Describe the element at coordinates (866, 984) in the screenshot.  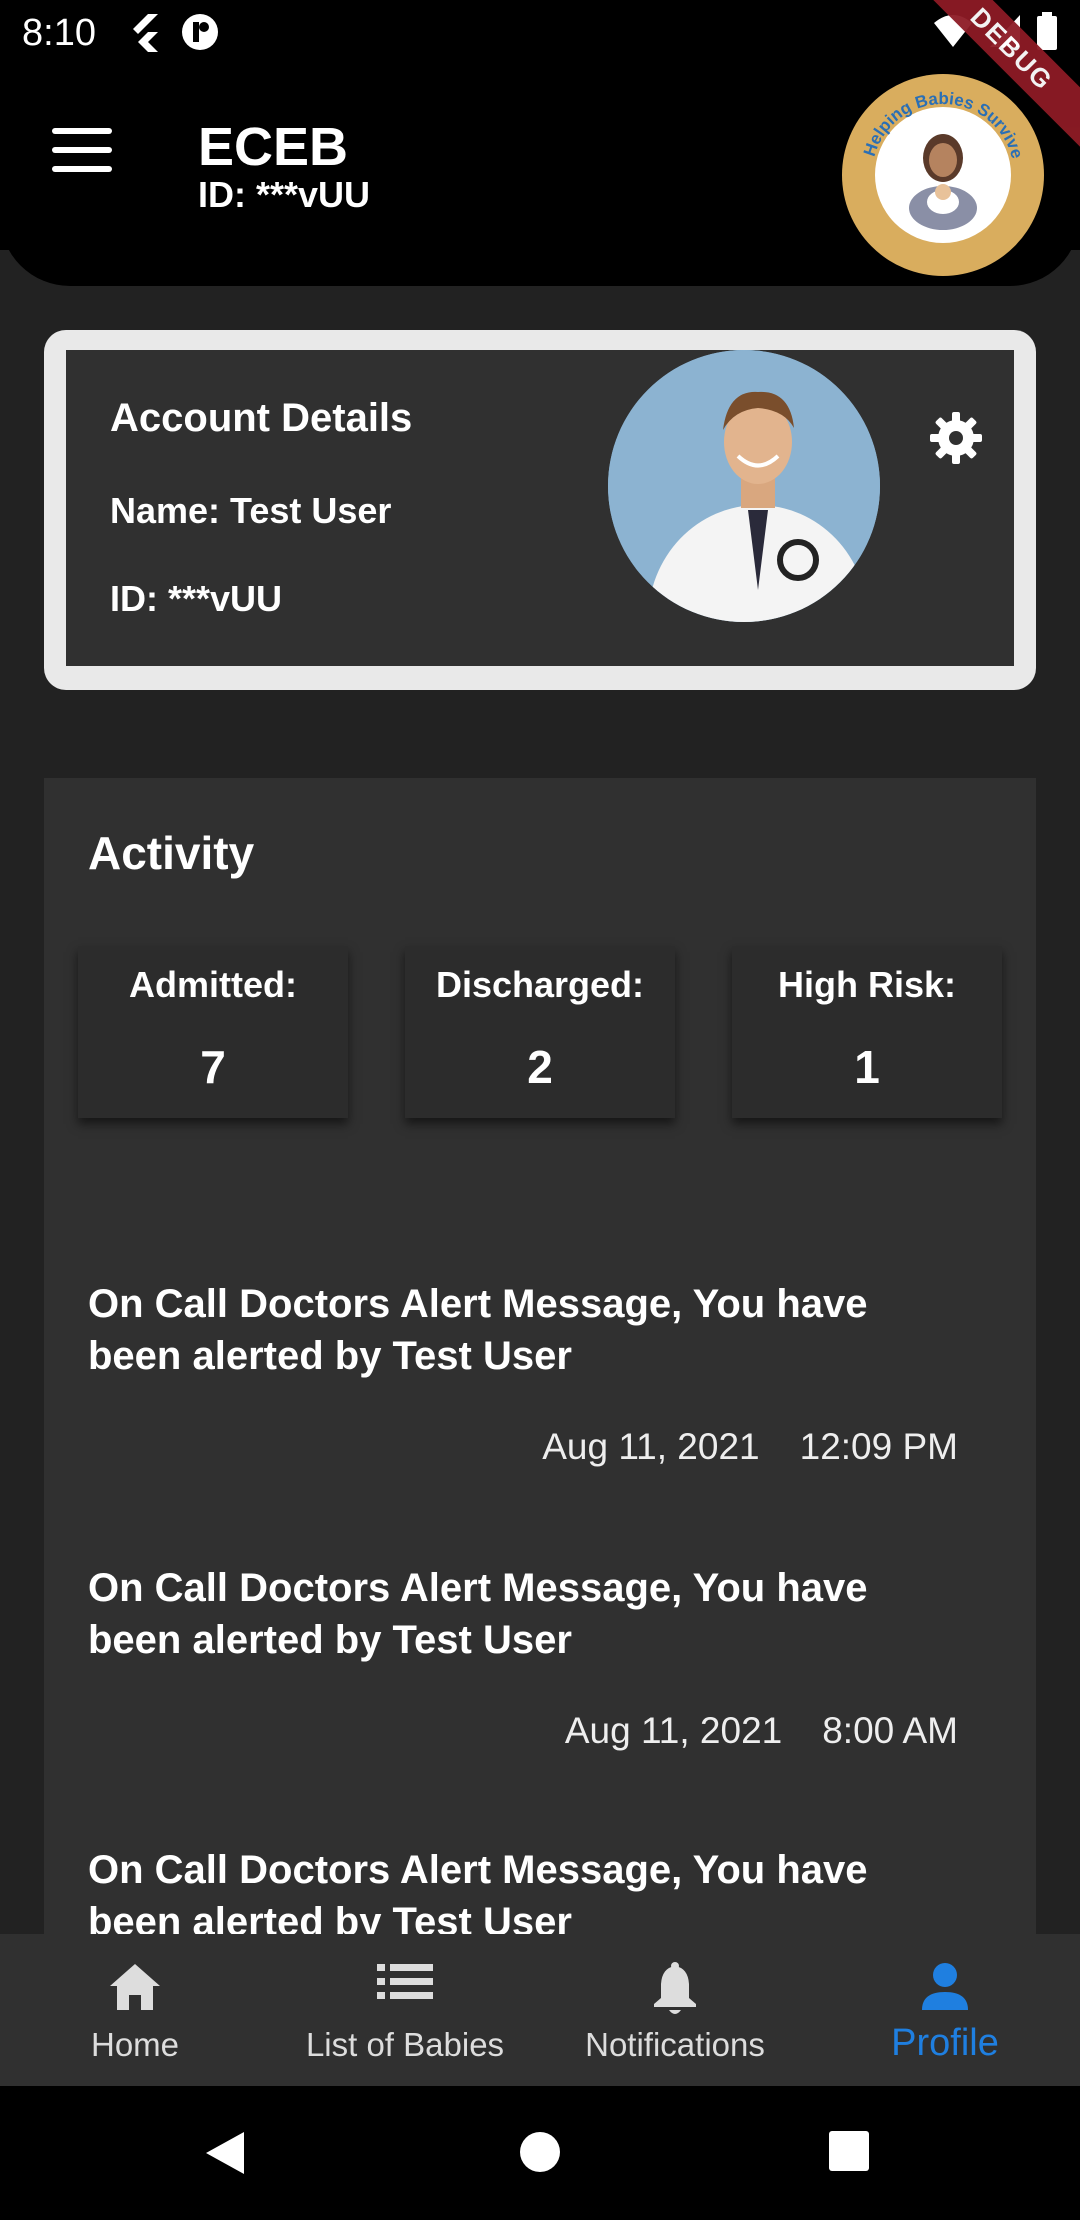
I see `stat-label: High Risk:` at that location.